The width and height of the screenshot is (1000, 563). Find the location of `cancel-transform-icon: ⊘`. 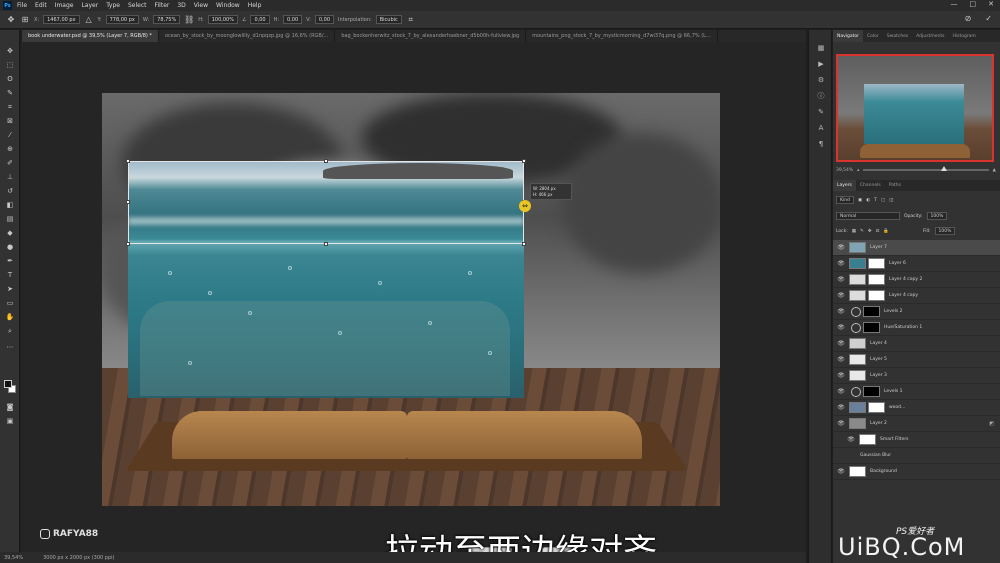

cancel-transform-icon: ⊘ is located at coordinates (968, 18).